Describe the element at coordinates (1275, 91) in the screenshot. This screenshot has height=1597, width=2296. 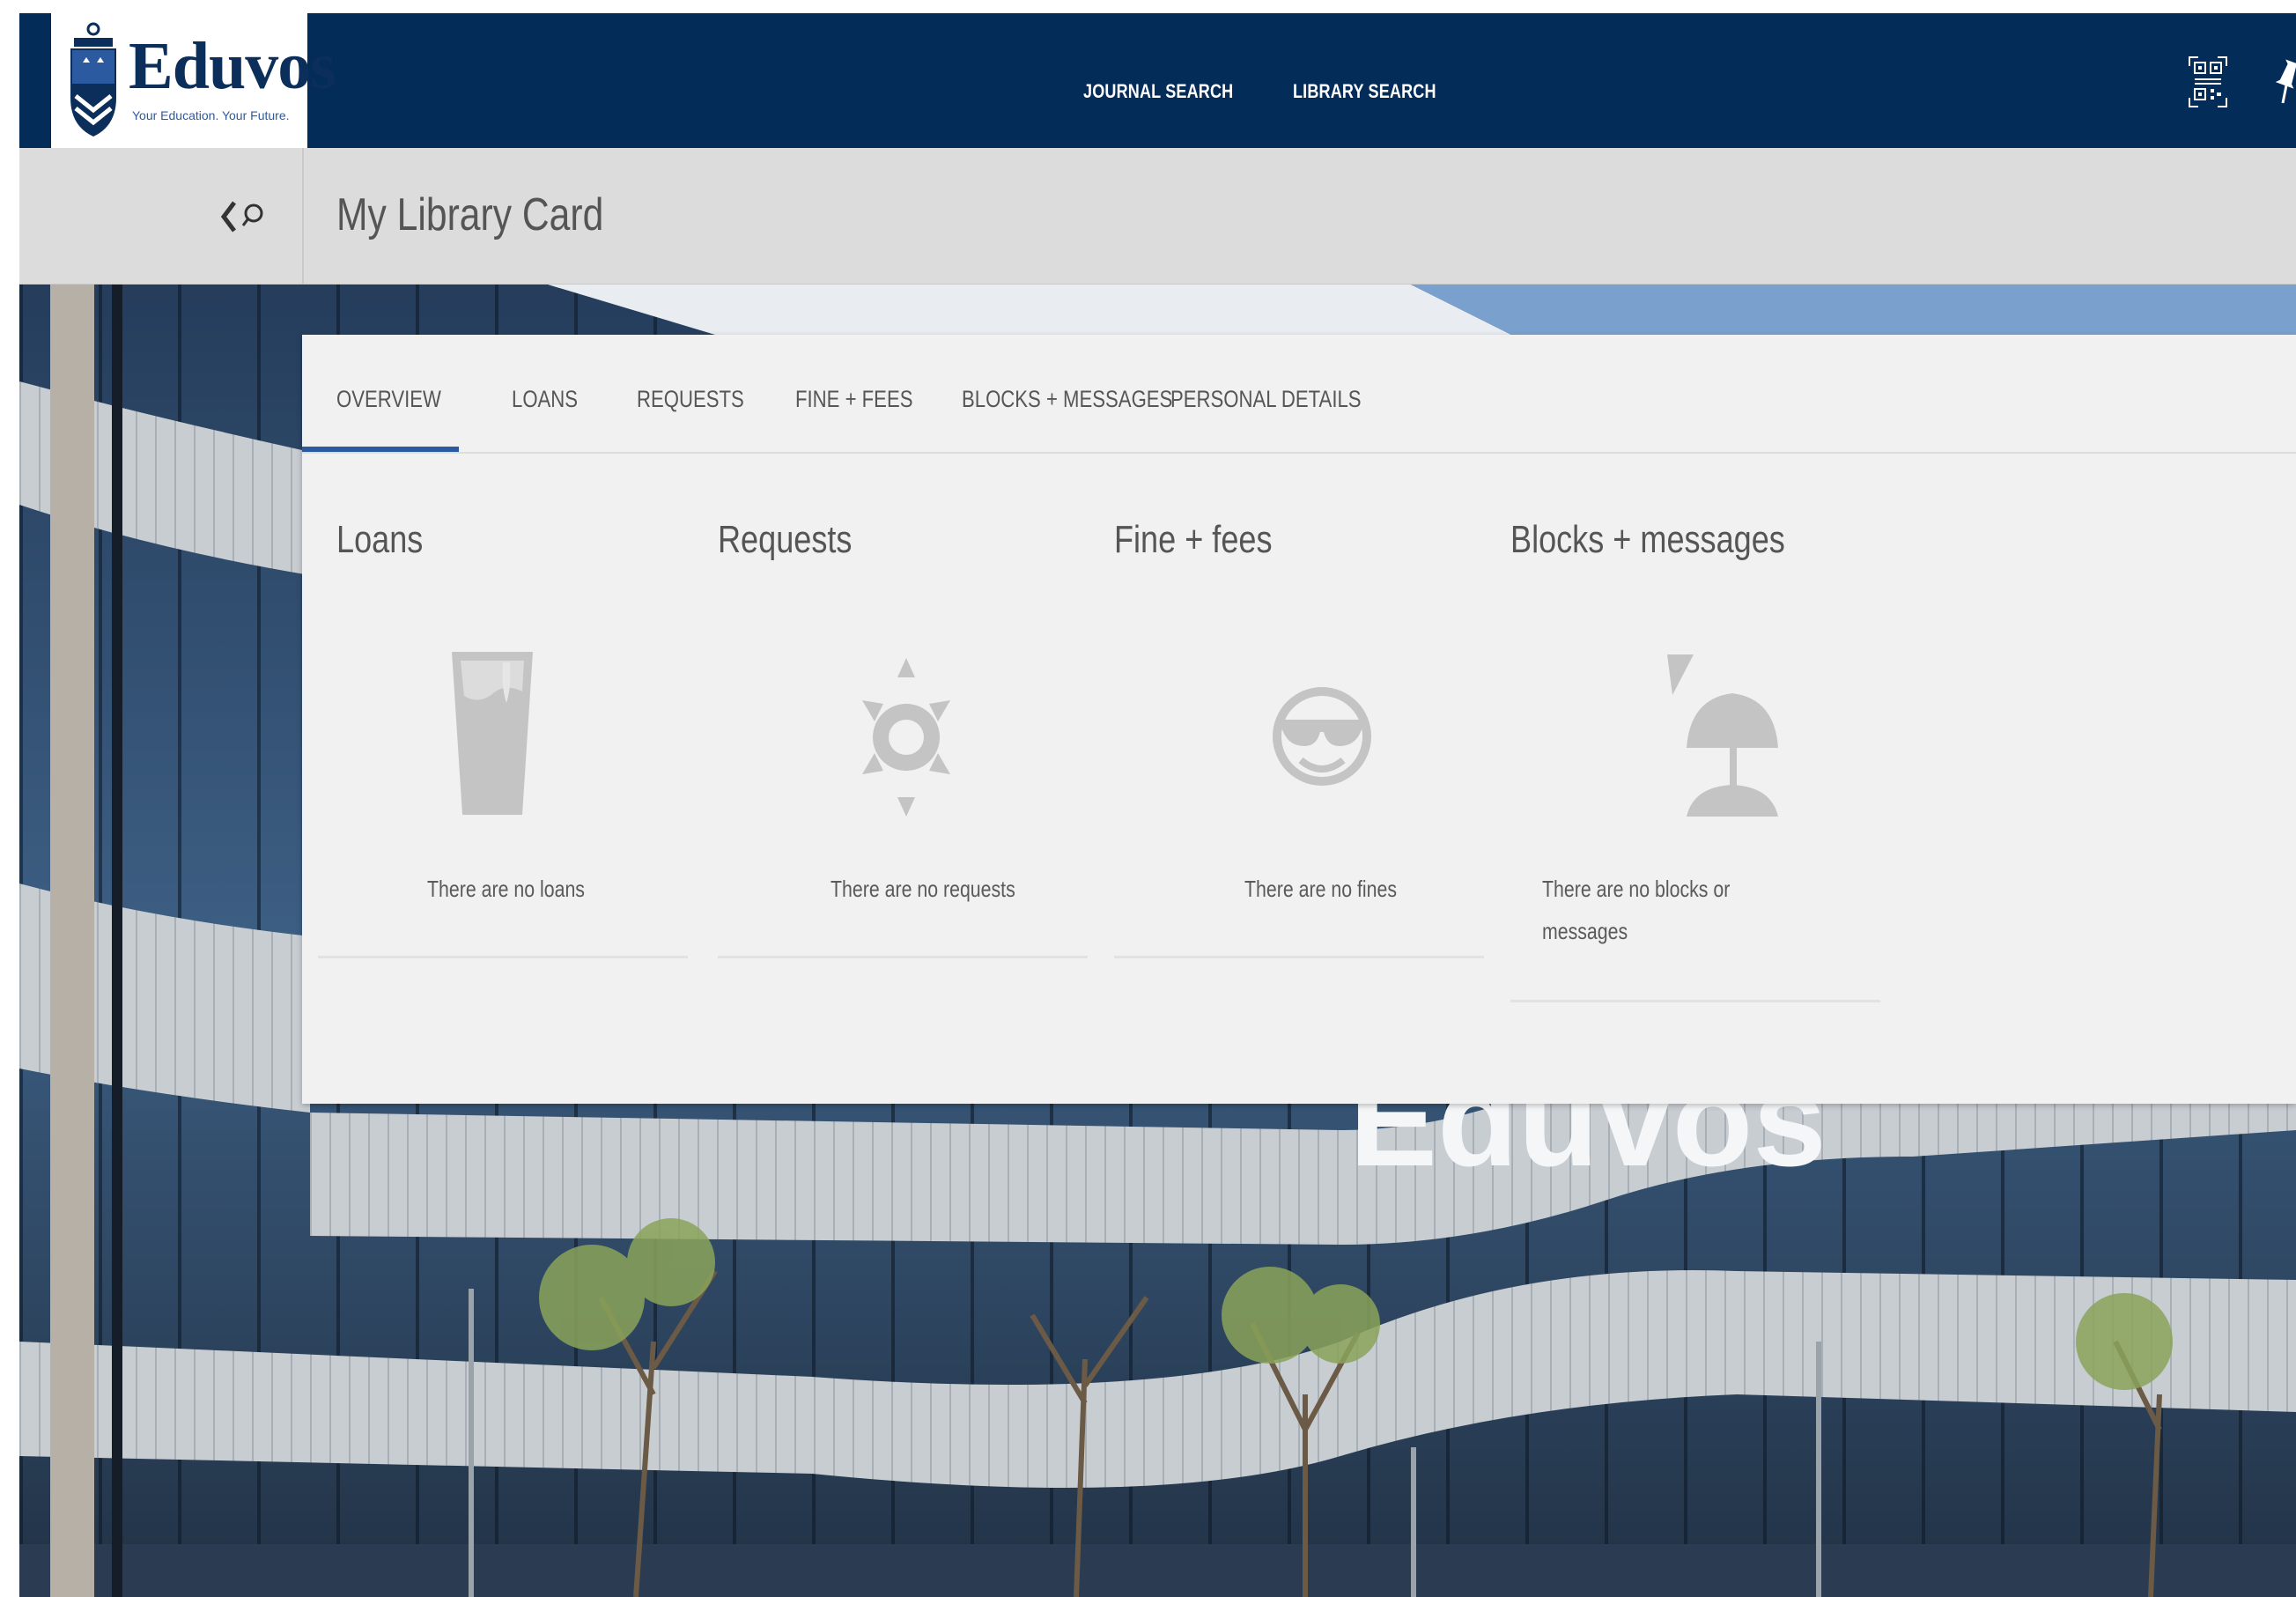
I see `top-nav: JOURNAL SEARCH LIBRARY SEARCH` at that location.